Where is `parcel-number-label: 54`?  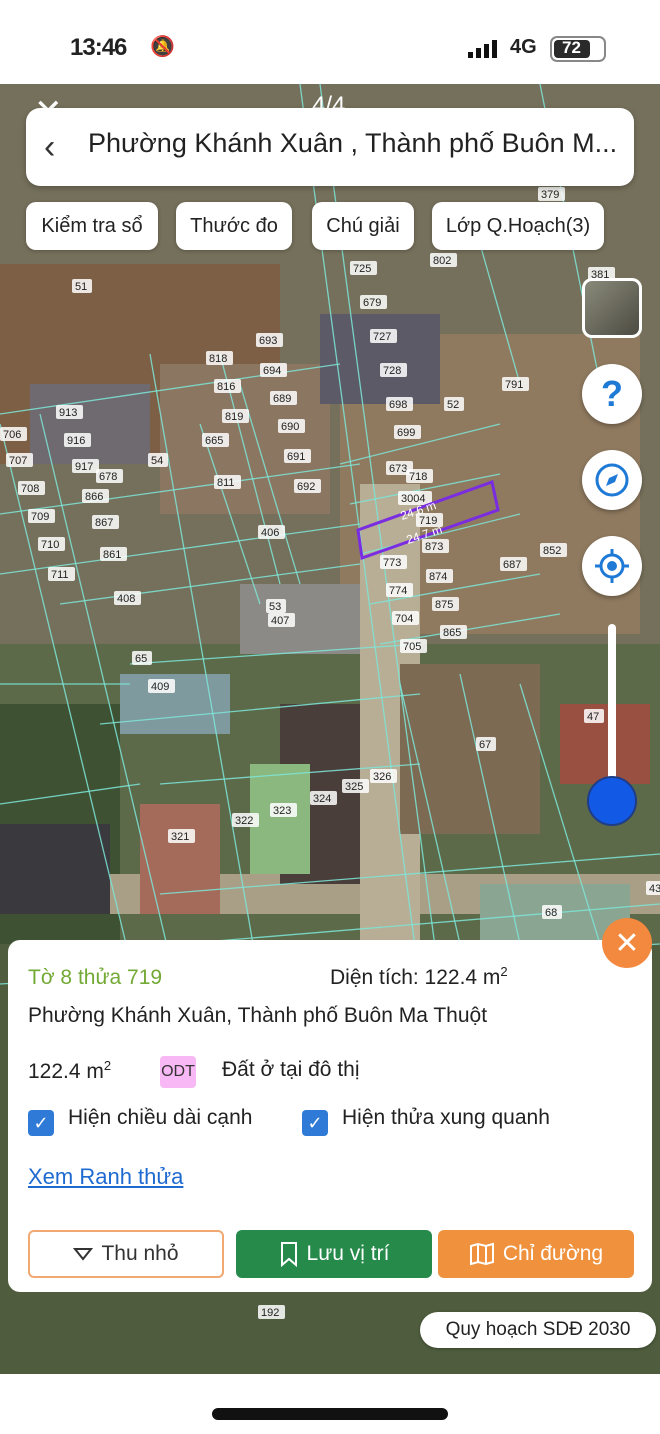
parcel-number-label: 54 is located at coordinates (158, 460).